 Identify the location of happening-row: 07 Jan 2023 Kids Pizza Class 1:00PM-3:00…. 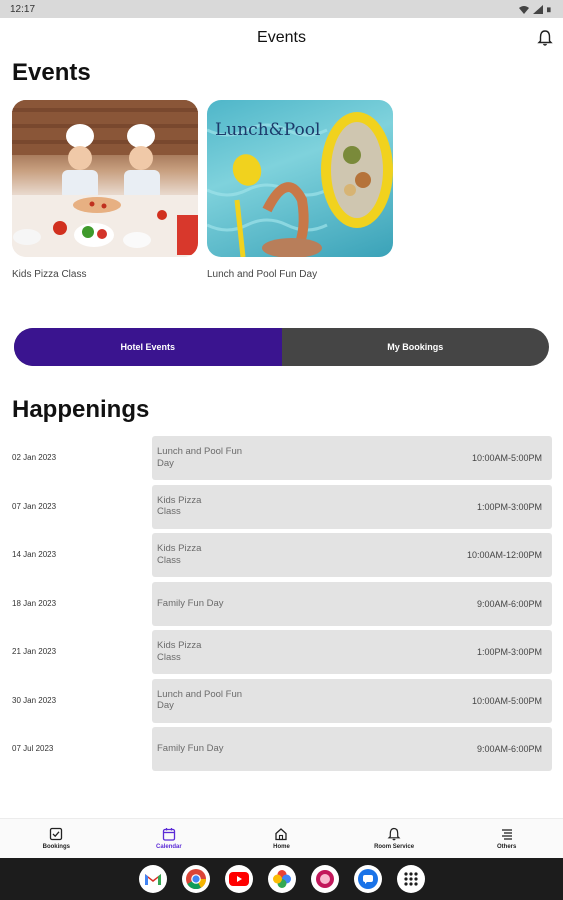
(281, 509).